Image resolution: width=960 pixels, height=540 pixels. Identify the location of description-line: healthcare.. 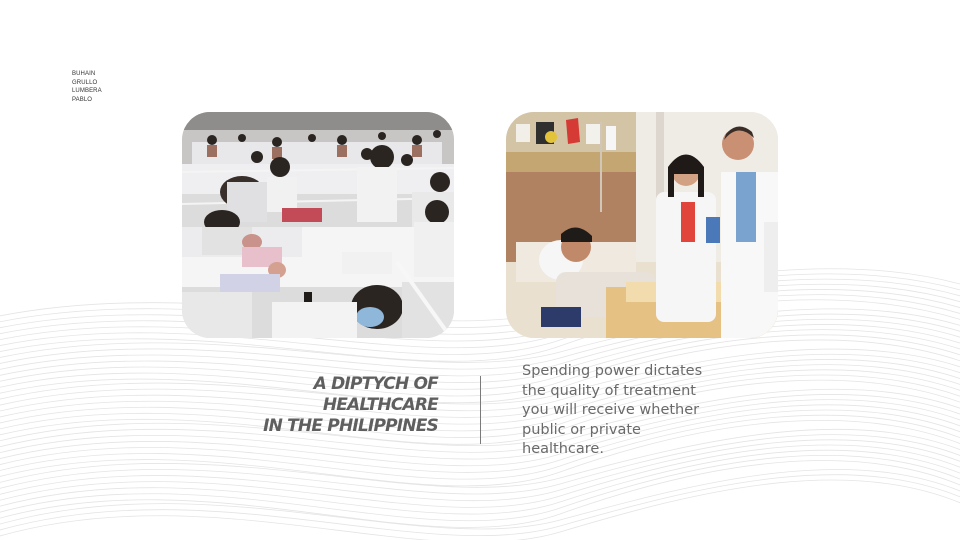
(563, 449).